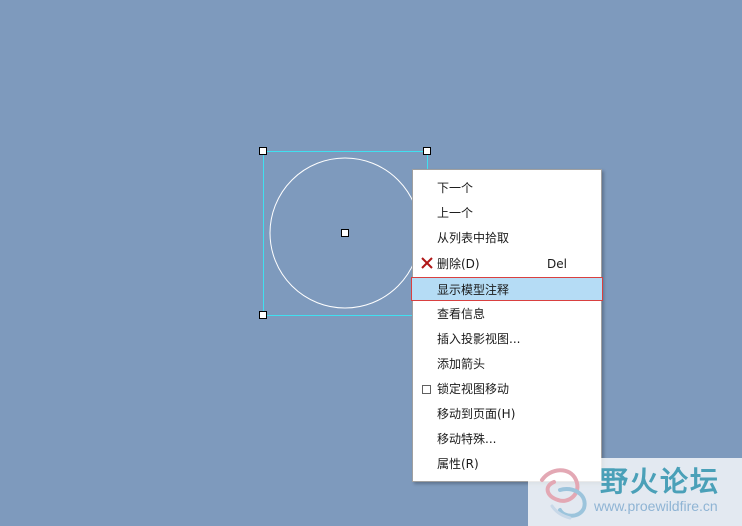 Image resolution: width=742 pixels, height=526 pixels. I want to click on menu-item-label: 属性(R), so click(458, 464).